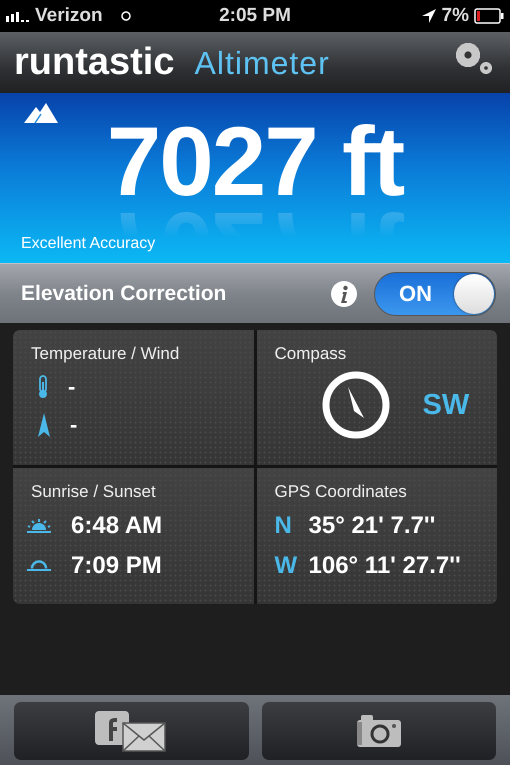 This screenshot has width=510, height=765. What do you see at coordinates (286, 566) in the screenshot?
I see `direction-letter: W` at bounding box center [286, 566].